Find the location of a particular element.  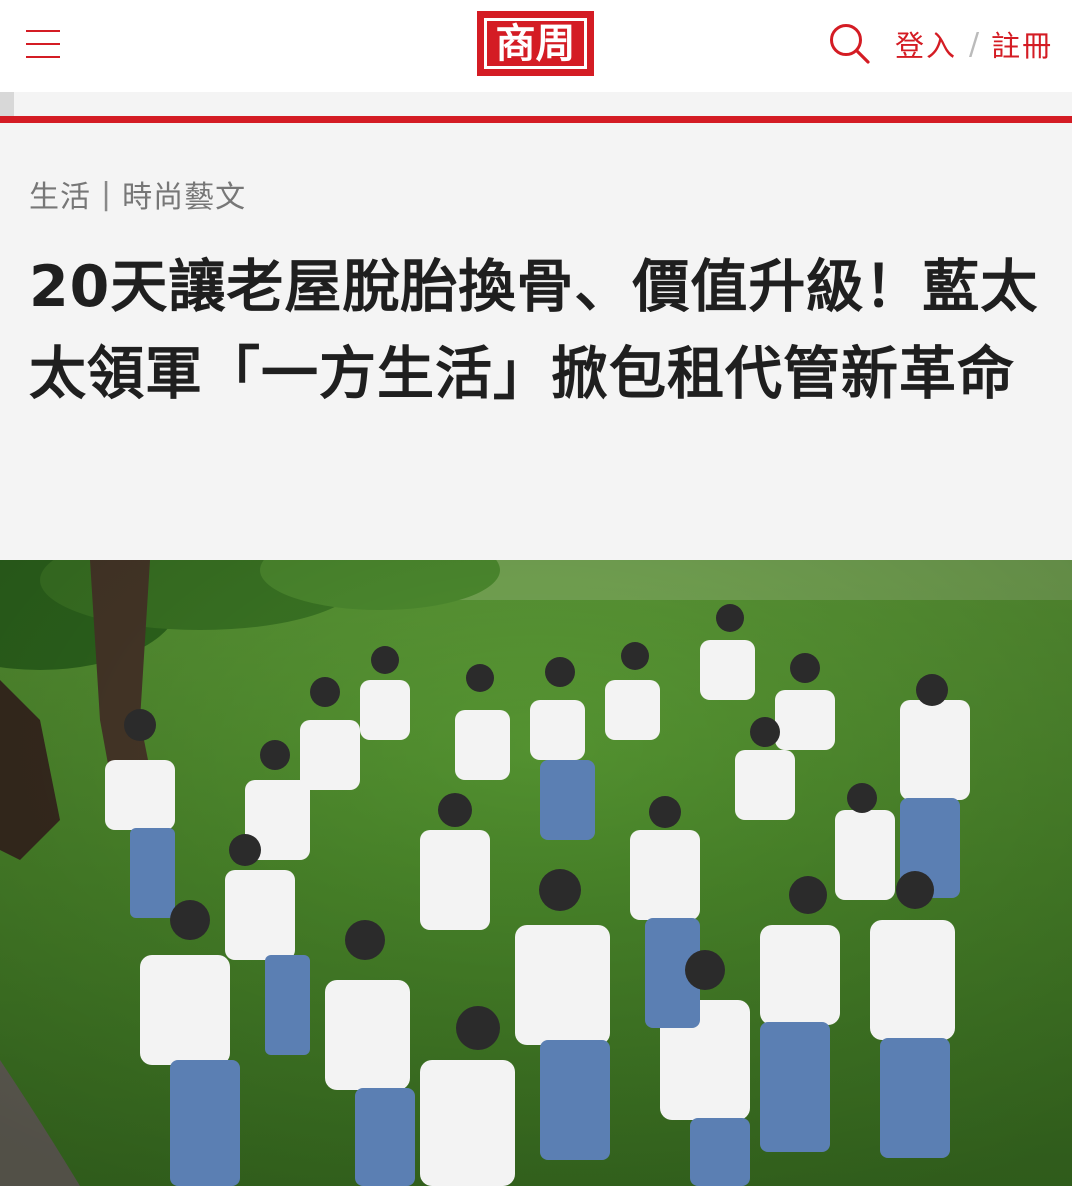

site-logo: 商周 is located at coordinates (535, 43).